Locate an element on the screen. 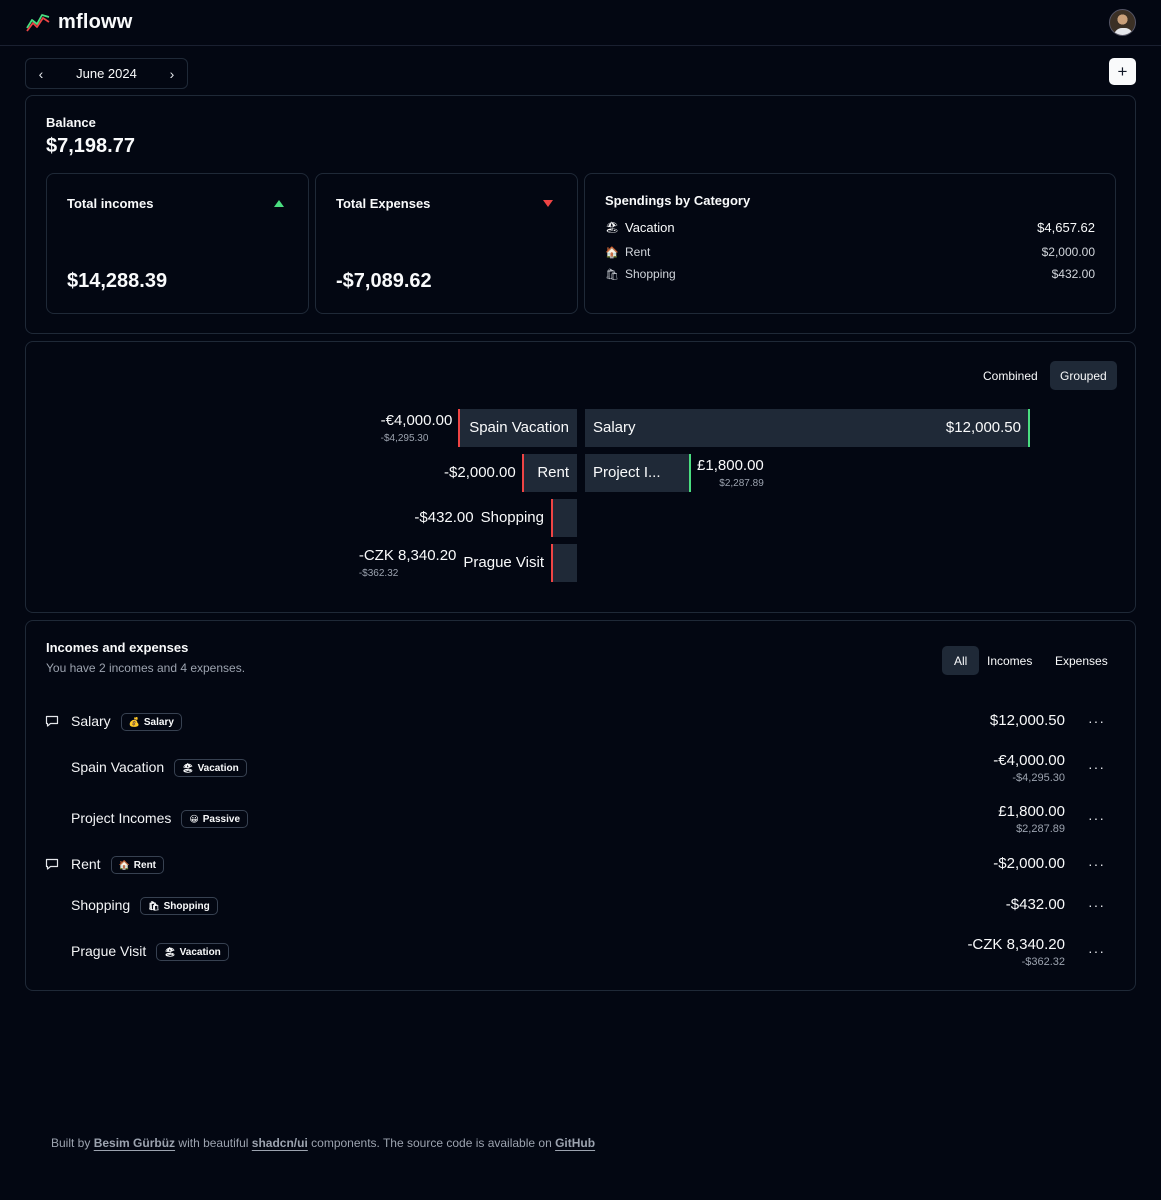 The image size is (1161, 1200). entry-amount: £1,800.00 is located at coordinates (1031, 811).